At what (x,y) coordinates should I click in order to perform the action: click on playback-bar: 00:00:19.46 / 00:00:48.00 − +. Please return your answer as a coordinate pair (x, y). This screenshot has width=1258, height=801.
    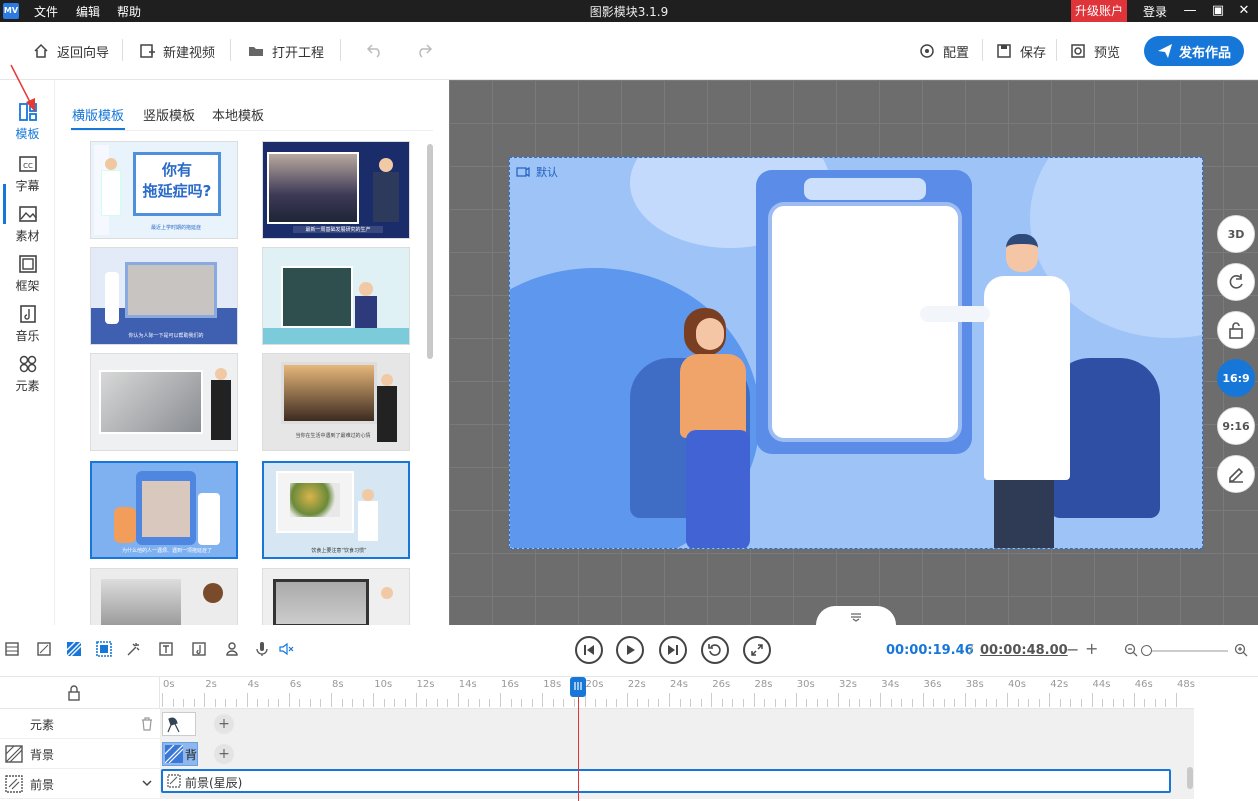
    Looking at the image, I should click on (629, 651).